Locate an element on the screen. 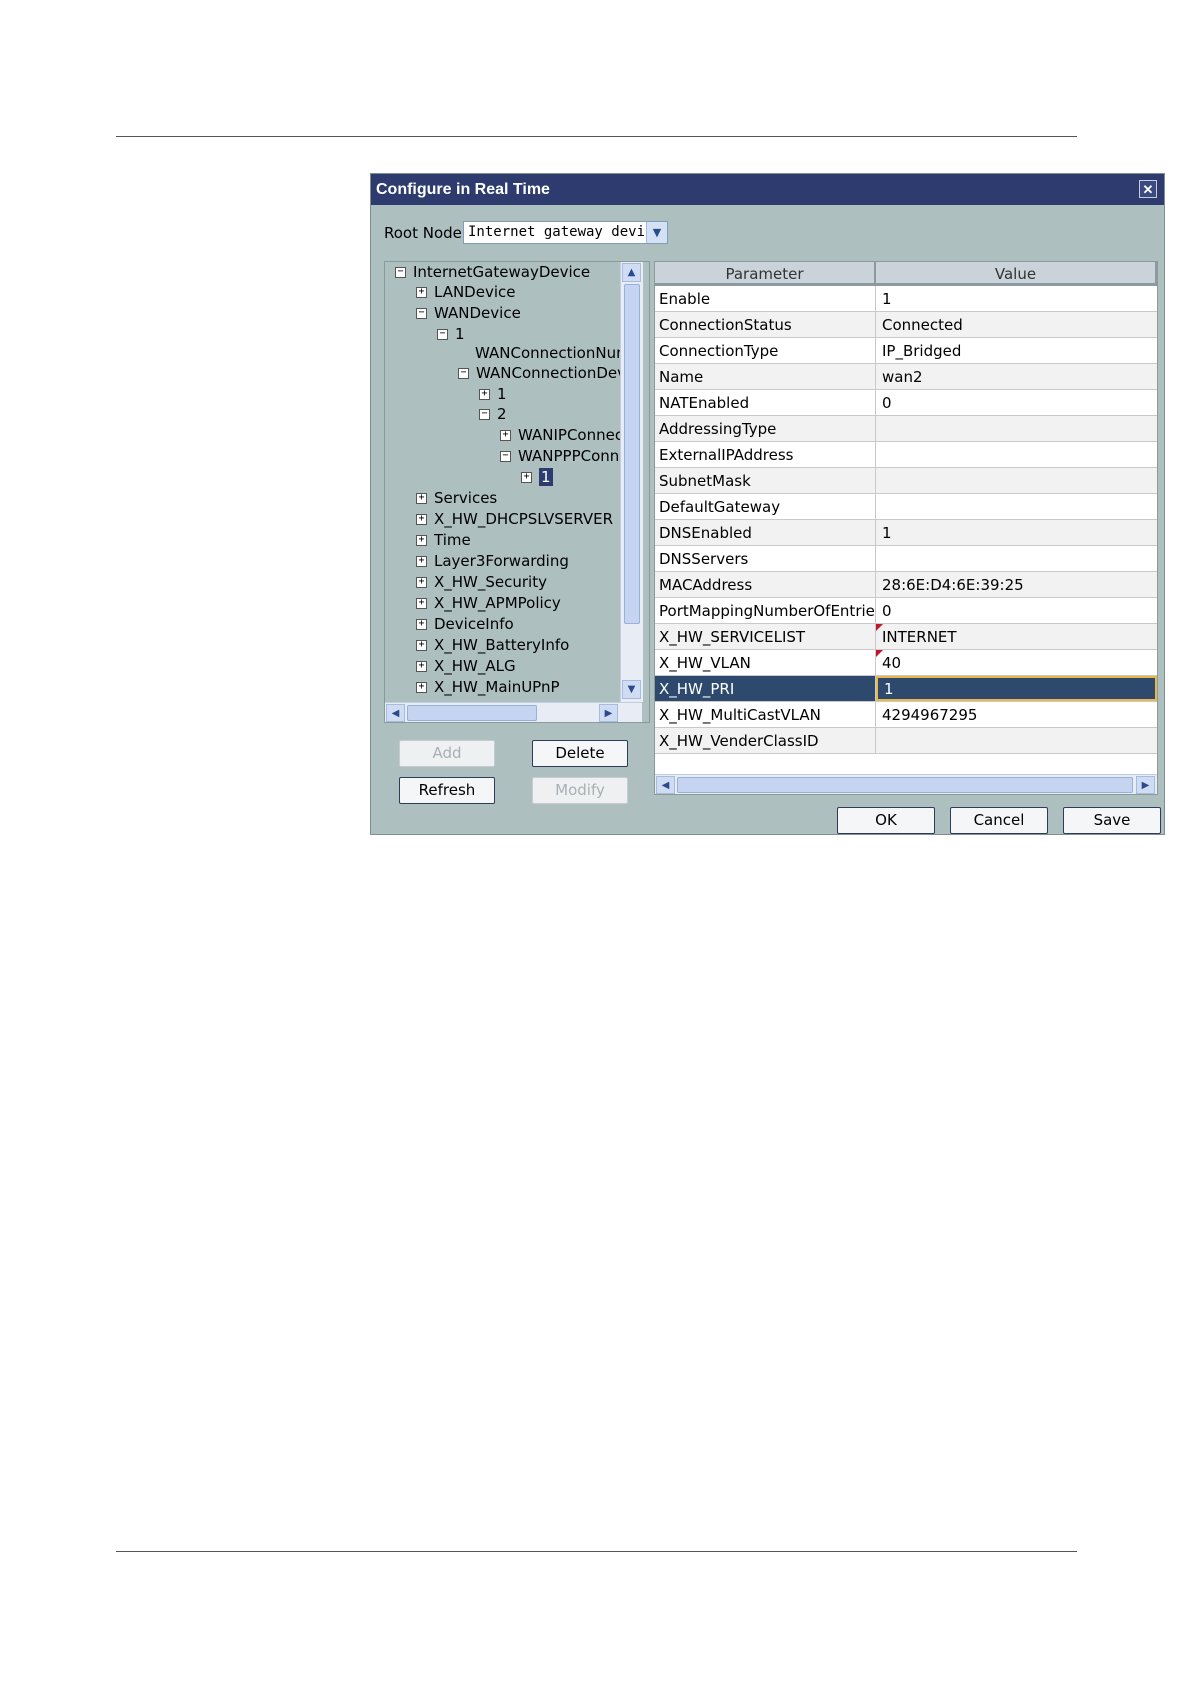 This screenshot has width=1191, height=1684. add-button: Add is located at coordinates (447, 753).